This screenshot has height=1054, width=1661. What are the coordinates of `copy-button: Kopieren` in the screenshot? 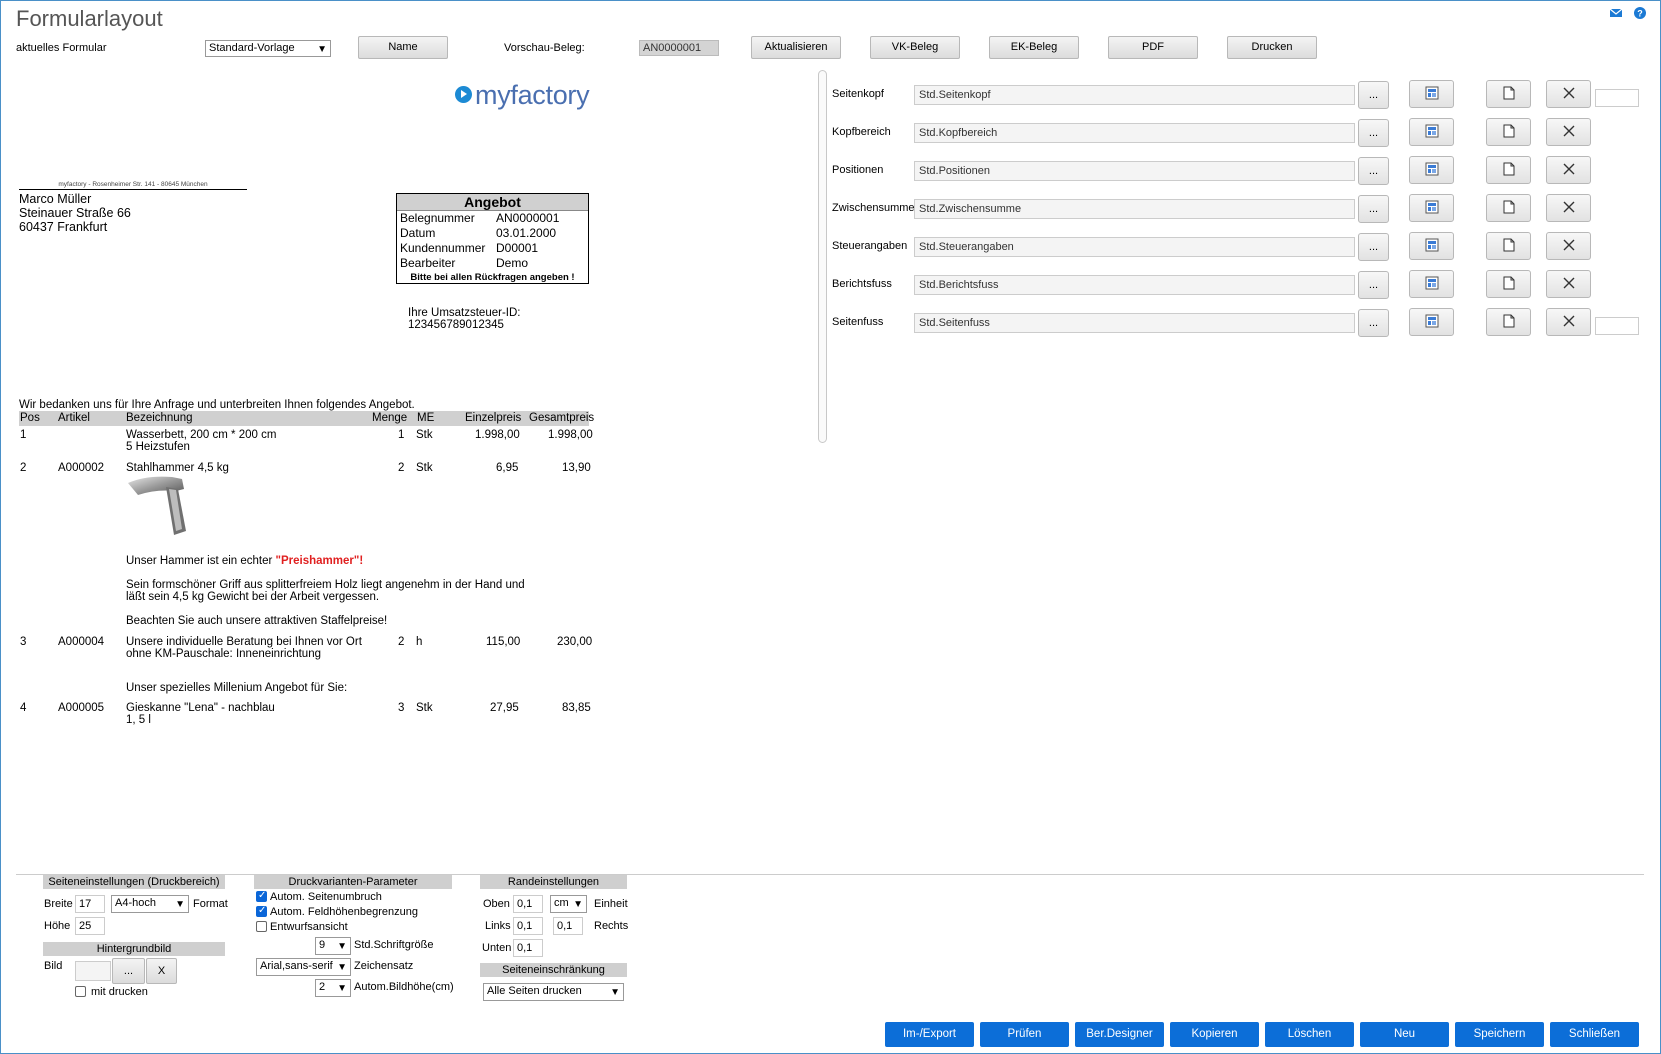 It's located at (1214, 1034).